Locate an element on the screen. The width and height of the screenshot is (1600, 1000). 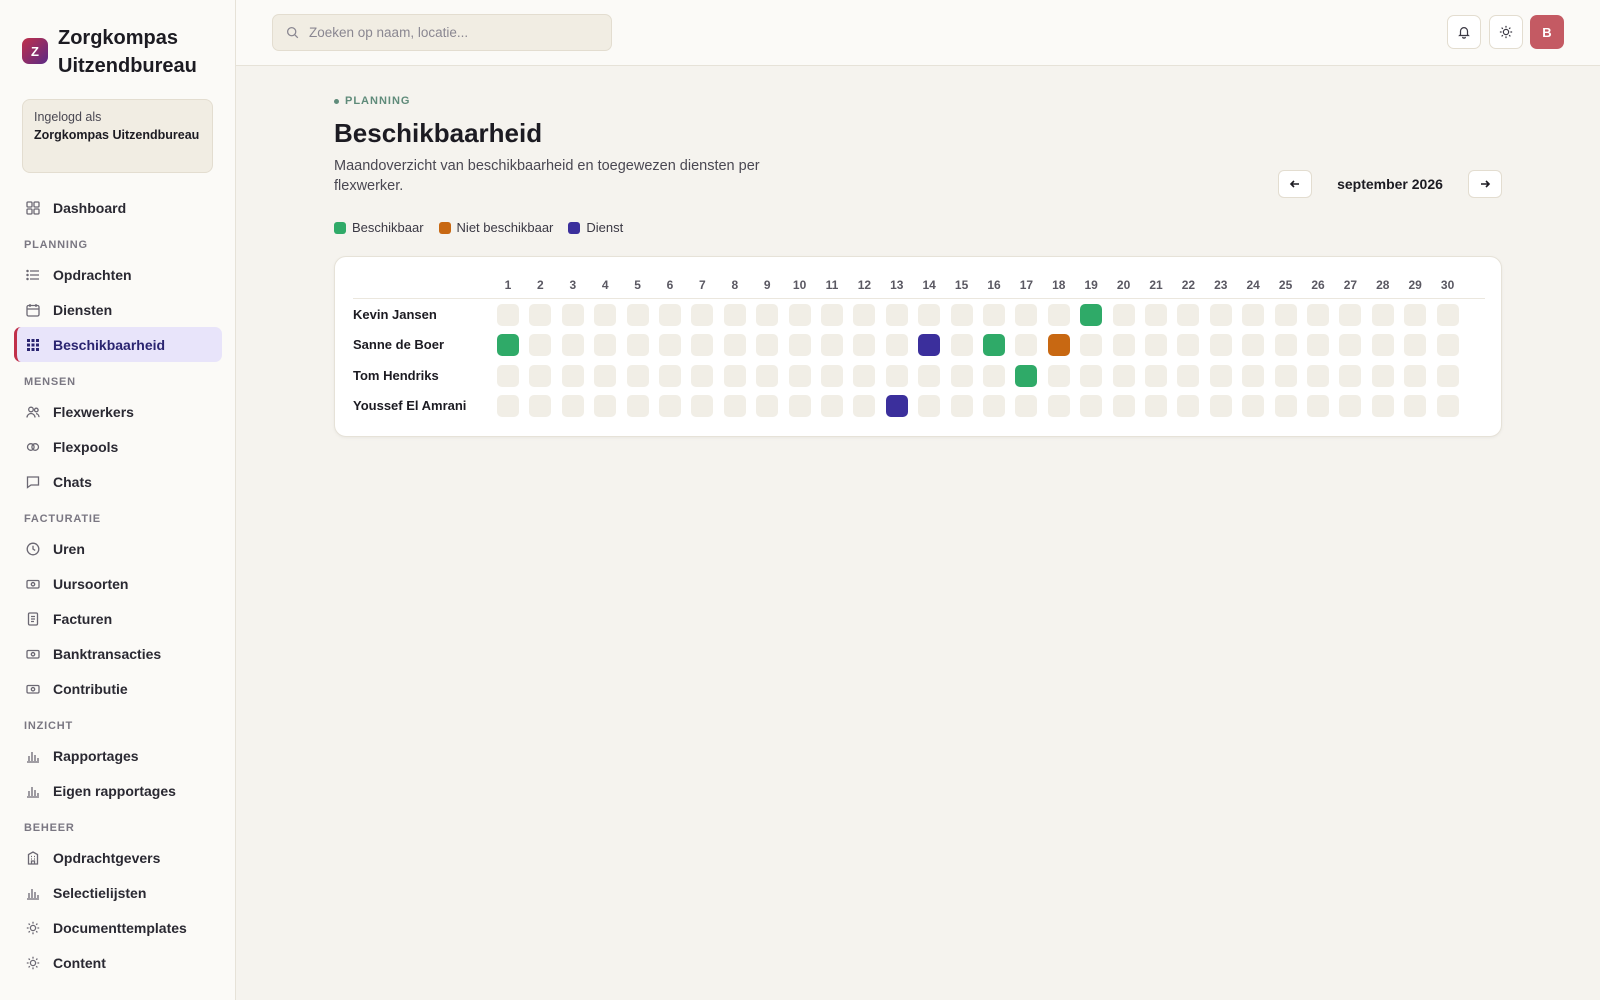
sidebar-item-contributie: Contributie is located at coordinates (118, 688).